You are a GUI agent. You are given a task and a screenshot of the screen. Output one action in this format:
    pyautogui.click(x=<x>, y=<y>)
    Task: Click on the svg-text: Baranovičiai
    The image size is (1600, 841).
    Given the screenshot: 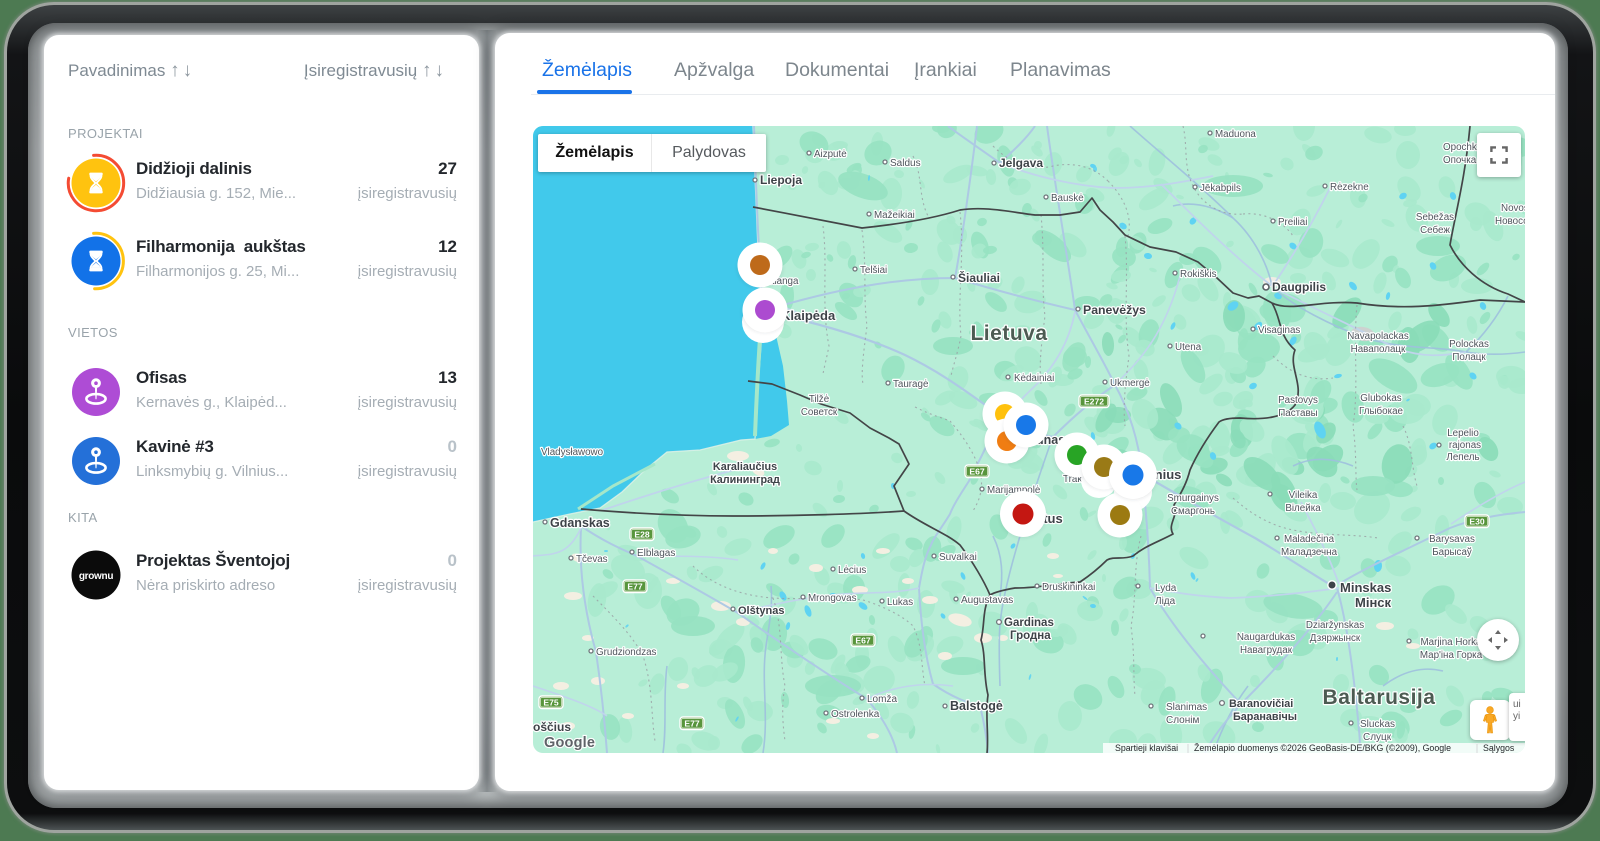 What is the action you would take?
    pyautogui.click(x=1261, y=704)
    